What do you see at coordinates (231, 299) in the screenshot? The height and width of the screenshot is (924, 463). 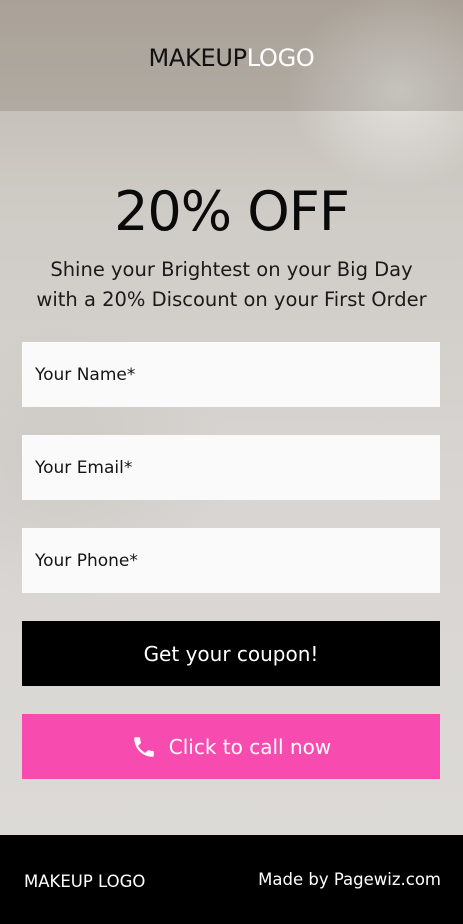 I see `offer-subline-line-2: with a 20% Discount on your First Order` at bounding box center [231, 299].